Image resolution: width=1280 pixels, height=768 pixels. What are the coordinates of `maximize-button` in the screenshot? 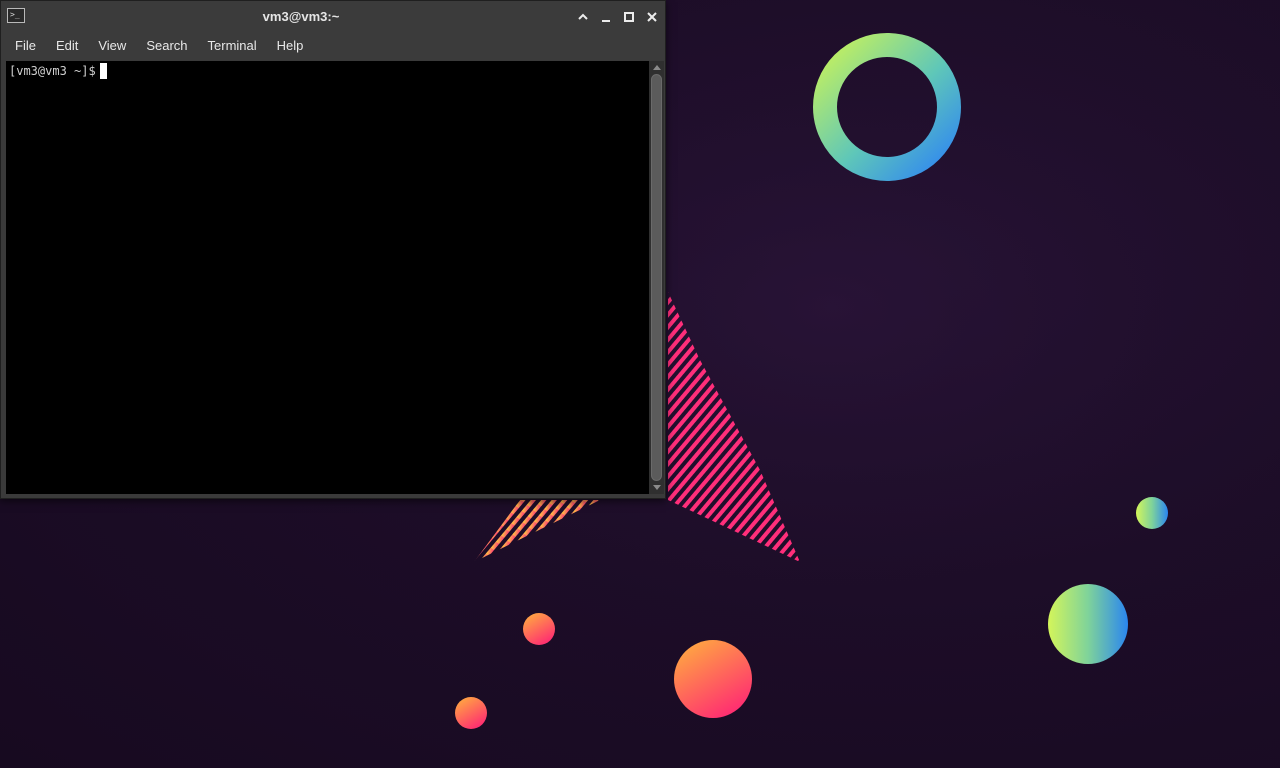 It's located at (629, 17).